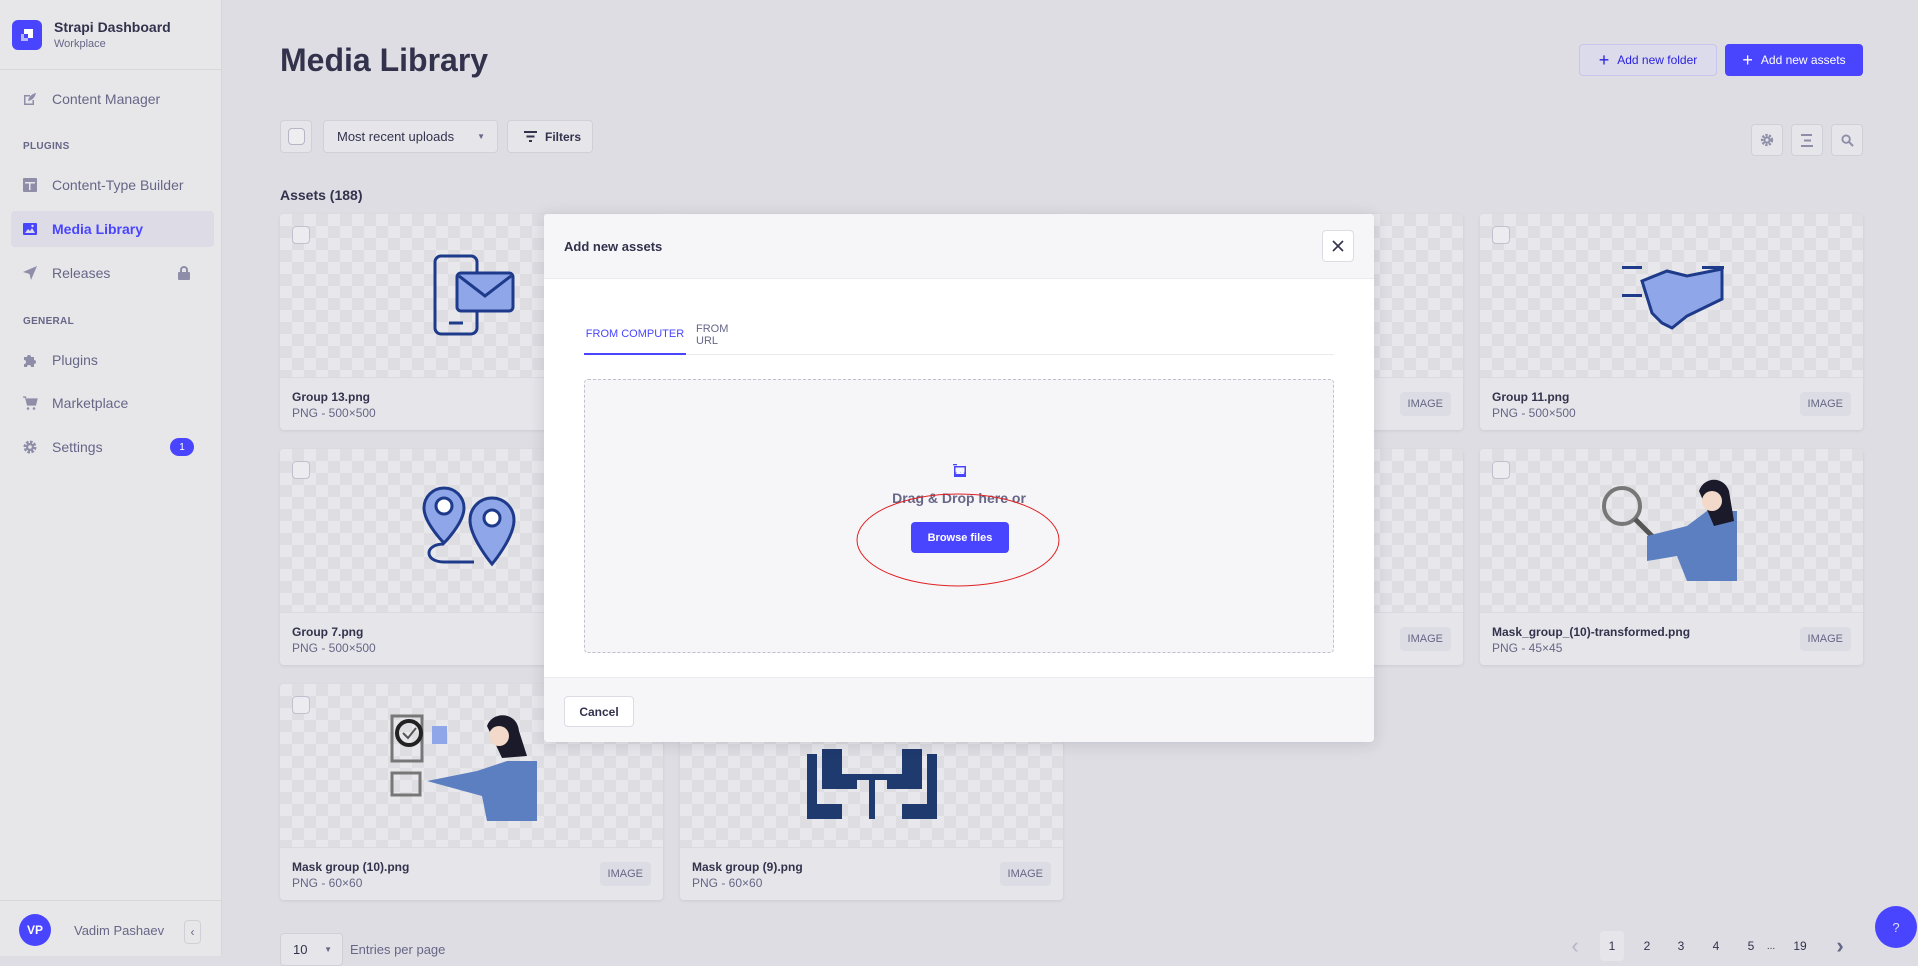  What do you see at coordinates (1338, 246) in the screenshot?
I see `close-dialog-button` at bounding box center [1338, 246].